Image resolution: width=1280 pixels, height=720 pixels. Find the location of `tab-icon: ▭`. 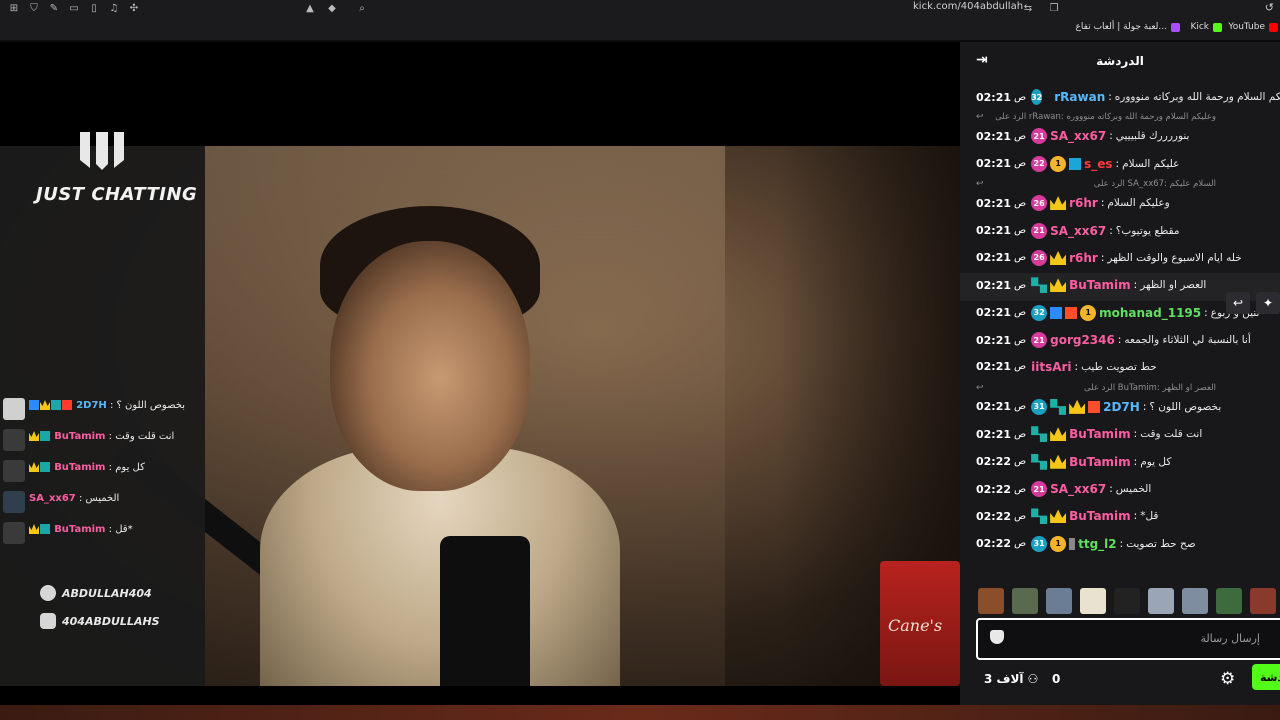

tab-icon: ▭ is located at coordinates (74, 8).